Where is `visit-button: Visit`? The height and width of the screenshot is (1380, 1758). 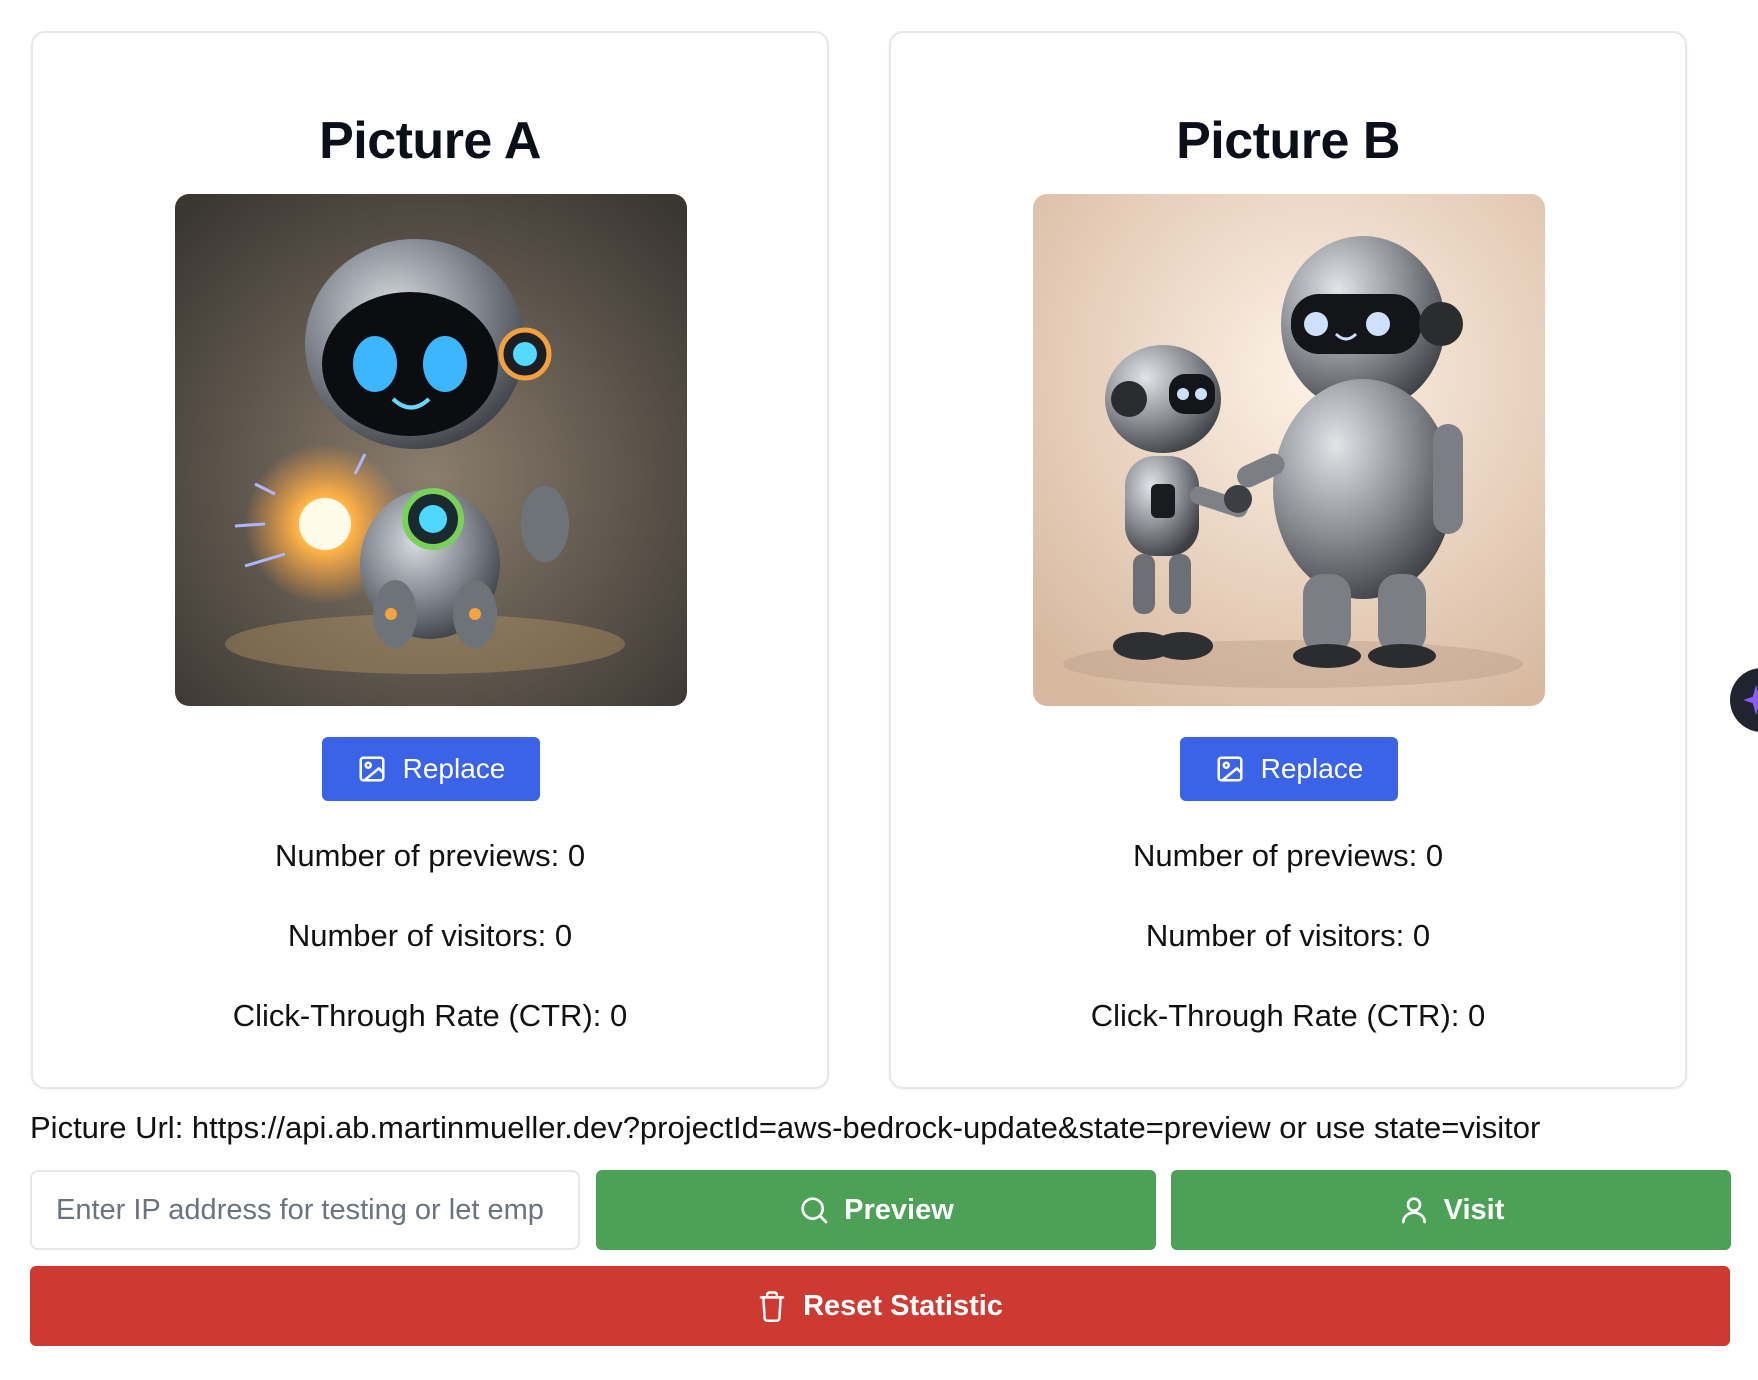 visit-button: Visit is located at coordinates (1451, 1210).